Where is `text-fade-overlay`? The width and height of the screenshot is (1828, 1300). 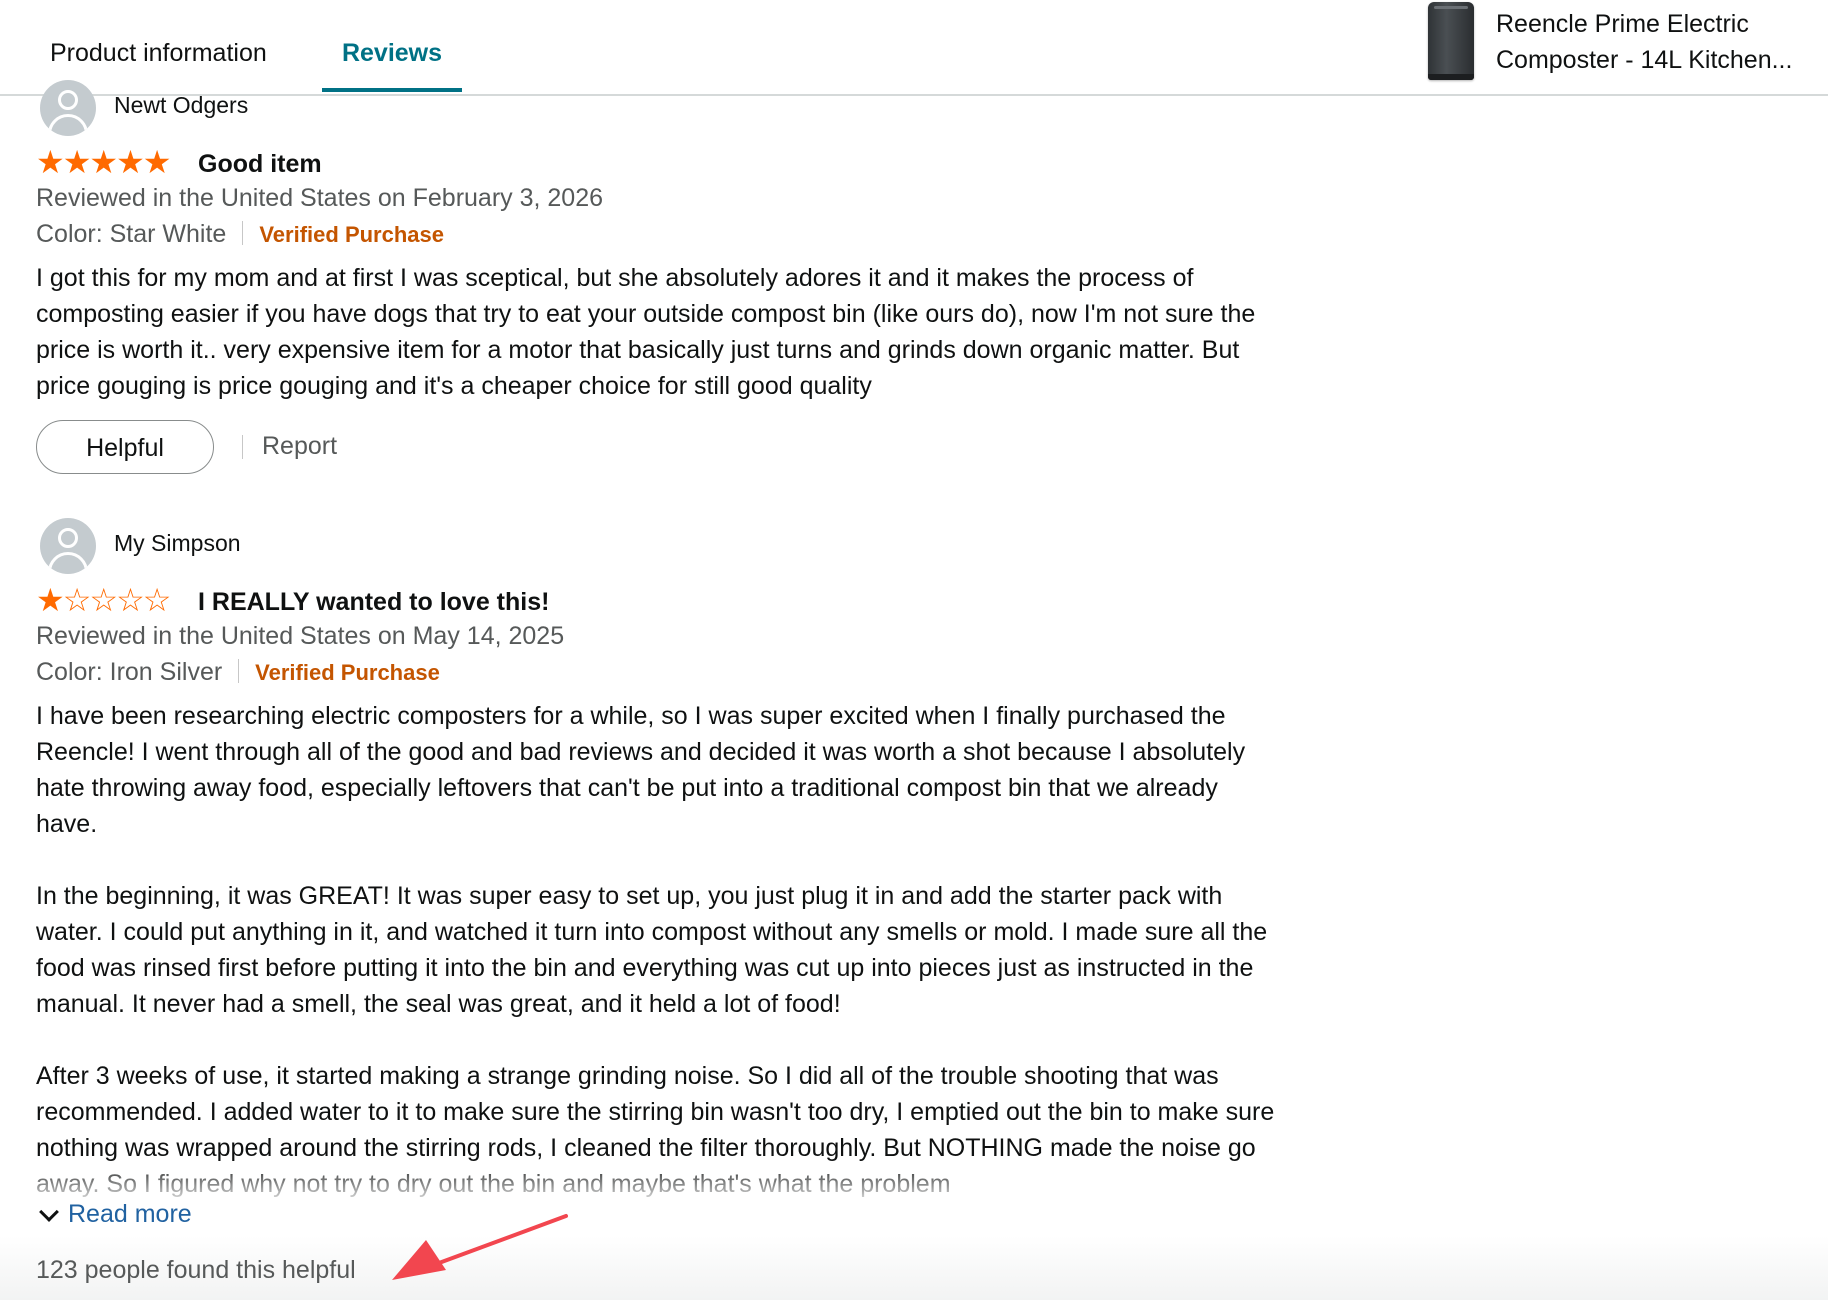 text-fade-overlay is located at coordinates (640, 1188).